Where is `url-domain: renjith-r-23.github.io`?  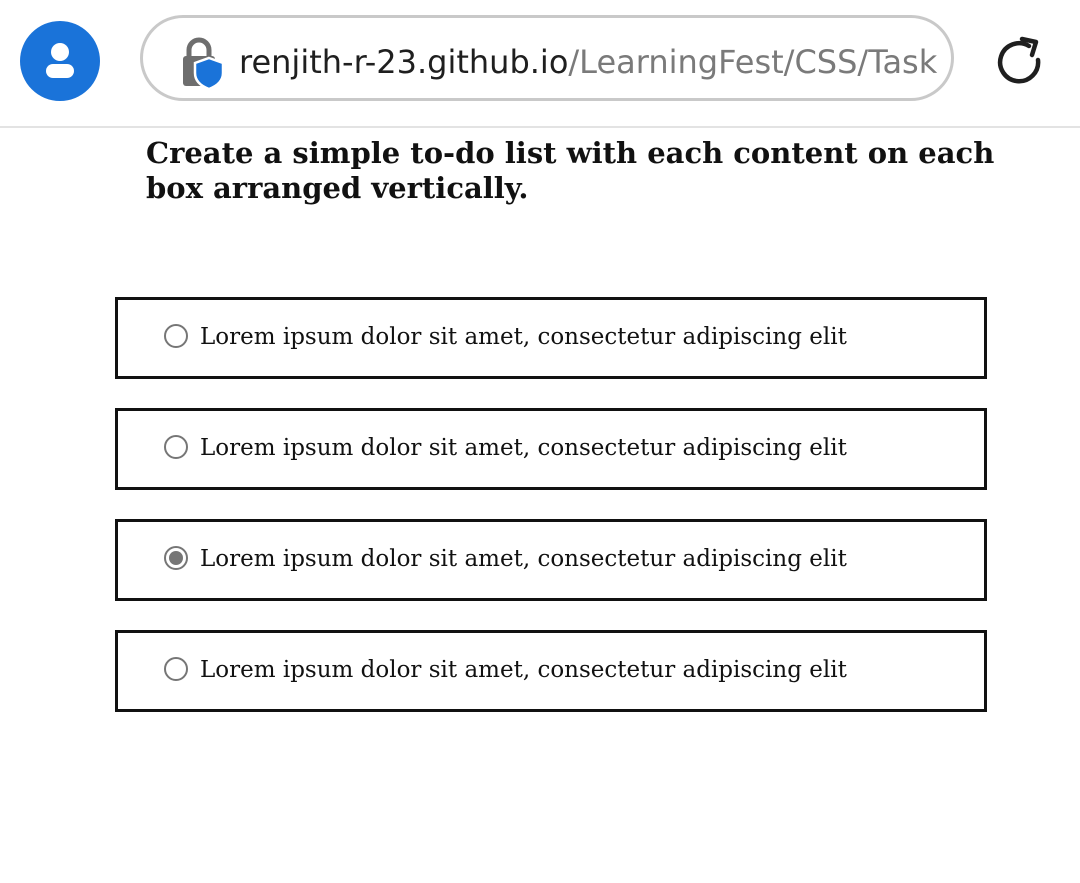 url-domain: renjith-r-23.github.io is located at coordinates (404, 62).